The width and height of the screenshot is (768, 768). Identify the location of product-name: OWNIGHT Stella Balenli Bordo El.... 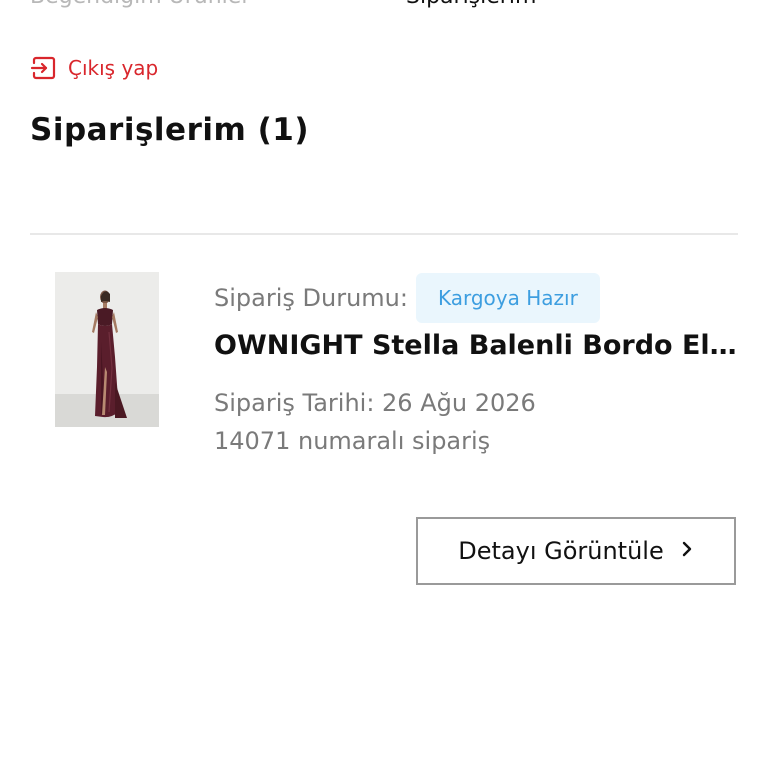
(476, 345).